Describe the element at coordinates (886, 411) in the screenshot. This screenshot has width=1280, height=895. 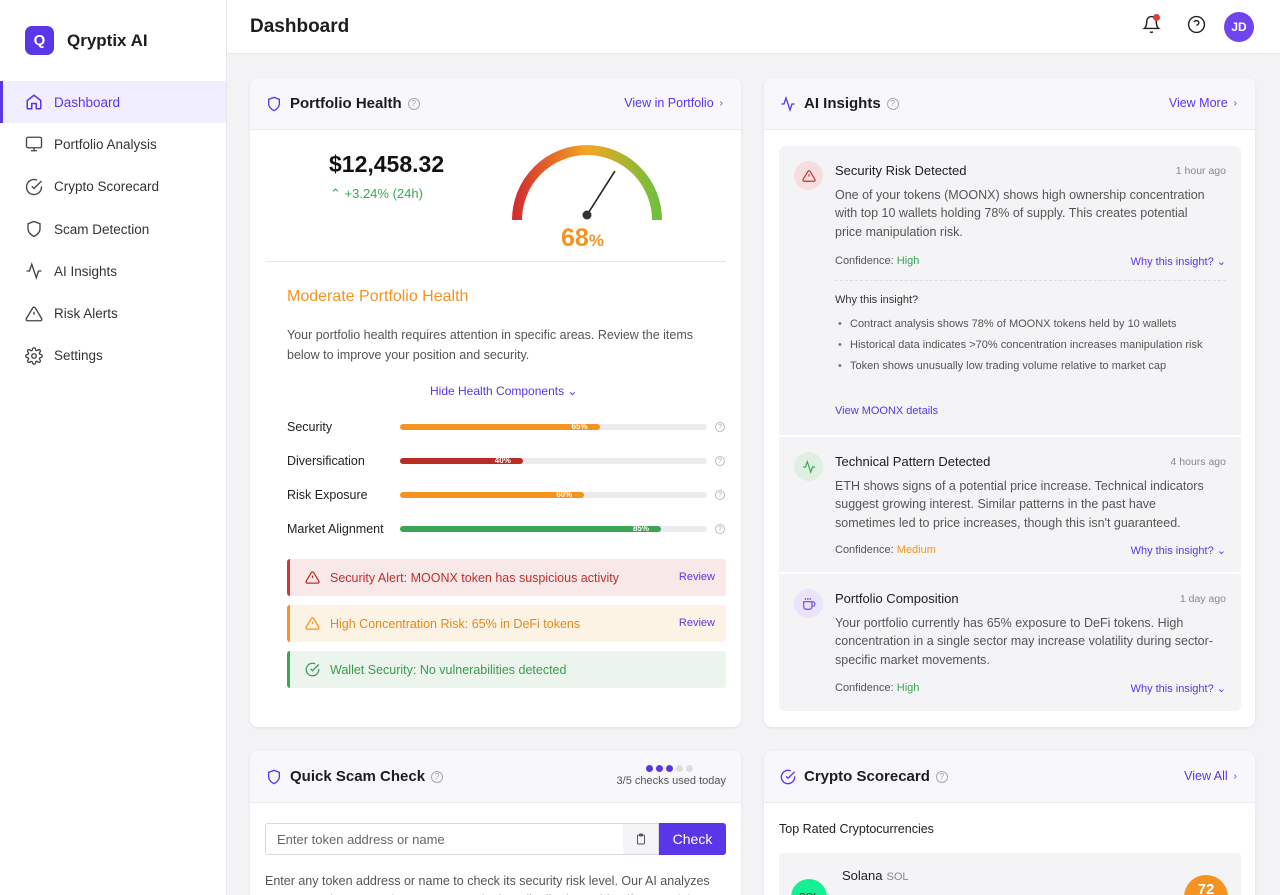
I see `view-moonx-details-link: View MOONX details` at that location.